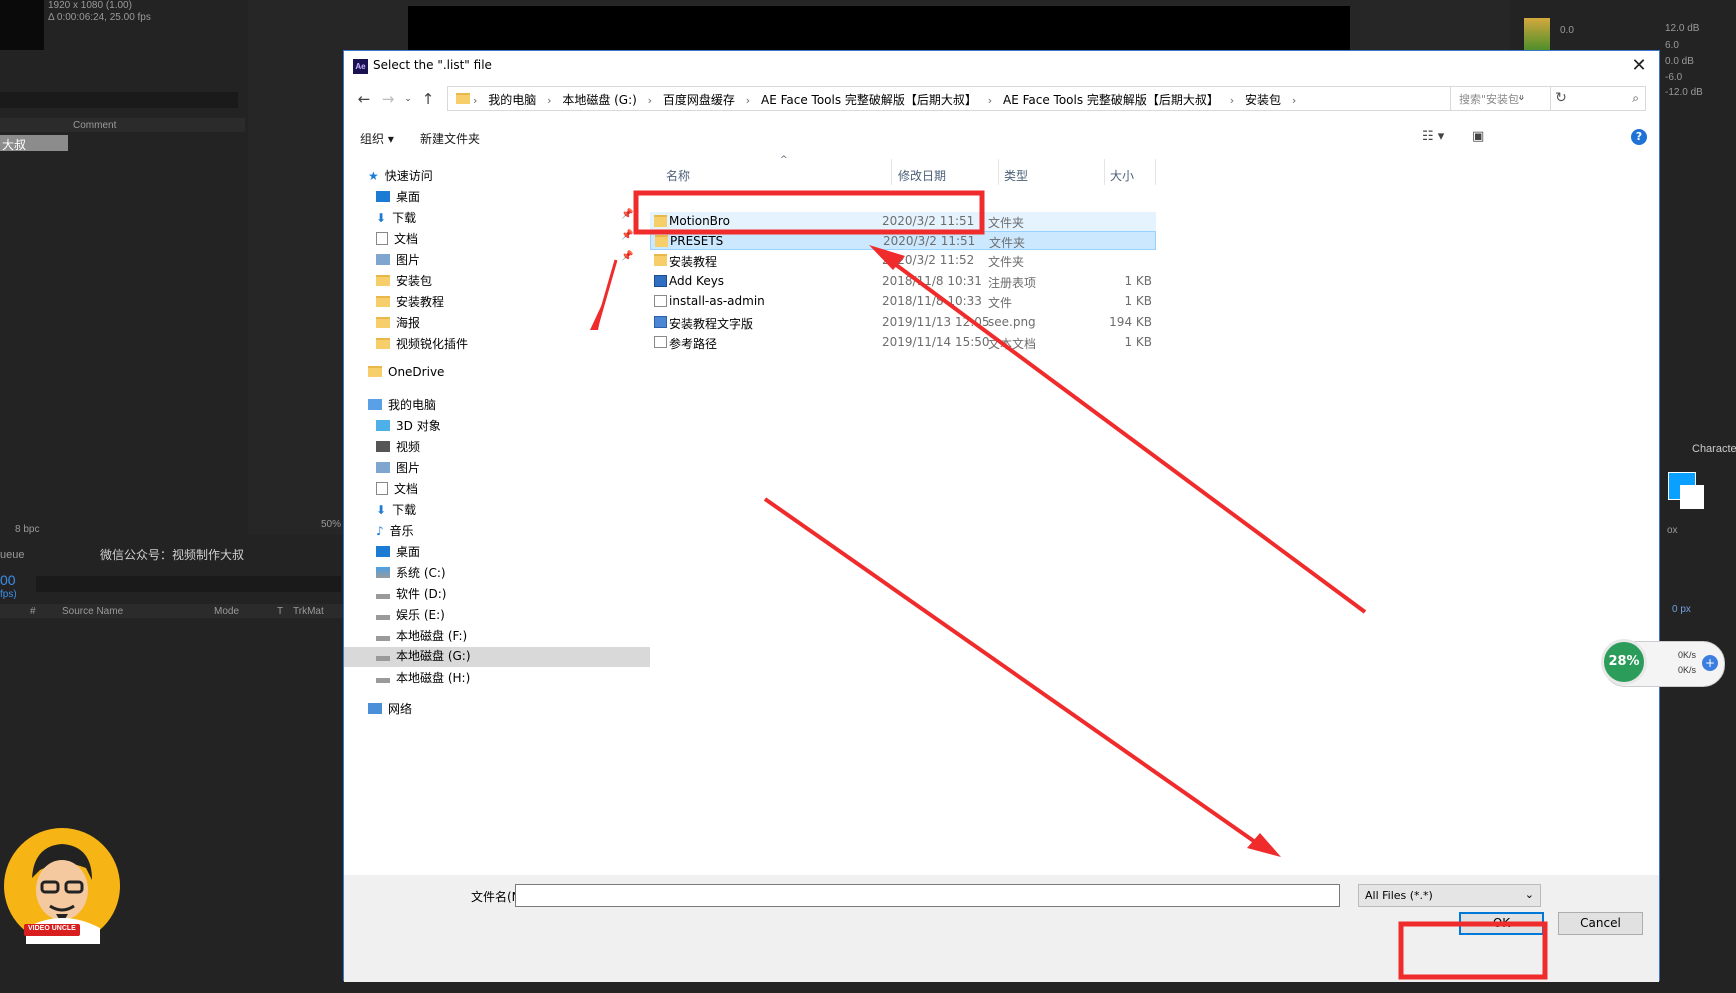 The image size is (1736, 993). I want to click on cancel-button: Cancel, so click(1600, 923).